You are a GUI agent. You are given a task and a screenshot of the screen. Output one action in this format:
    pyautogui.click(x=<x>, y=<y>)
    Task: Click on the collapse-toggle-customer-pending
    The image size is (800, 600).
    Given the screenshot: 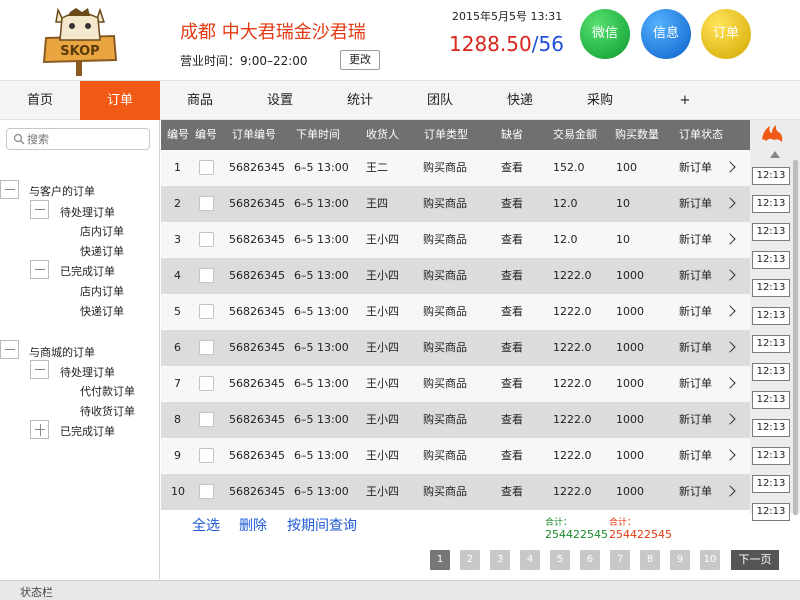 What is the action you would take?
    pyautogui.click(x=39, y=209)
    